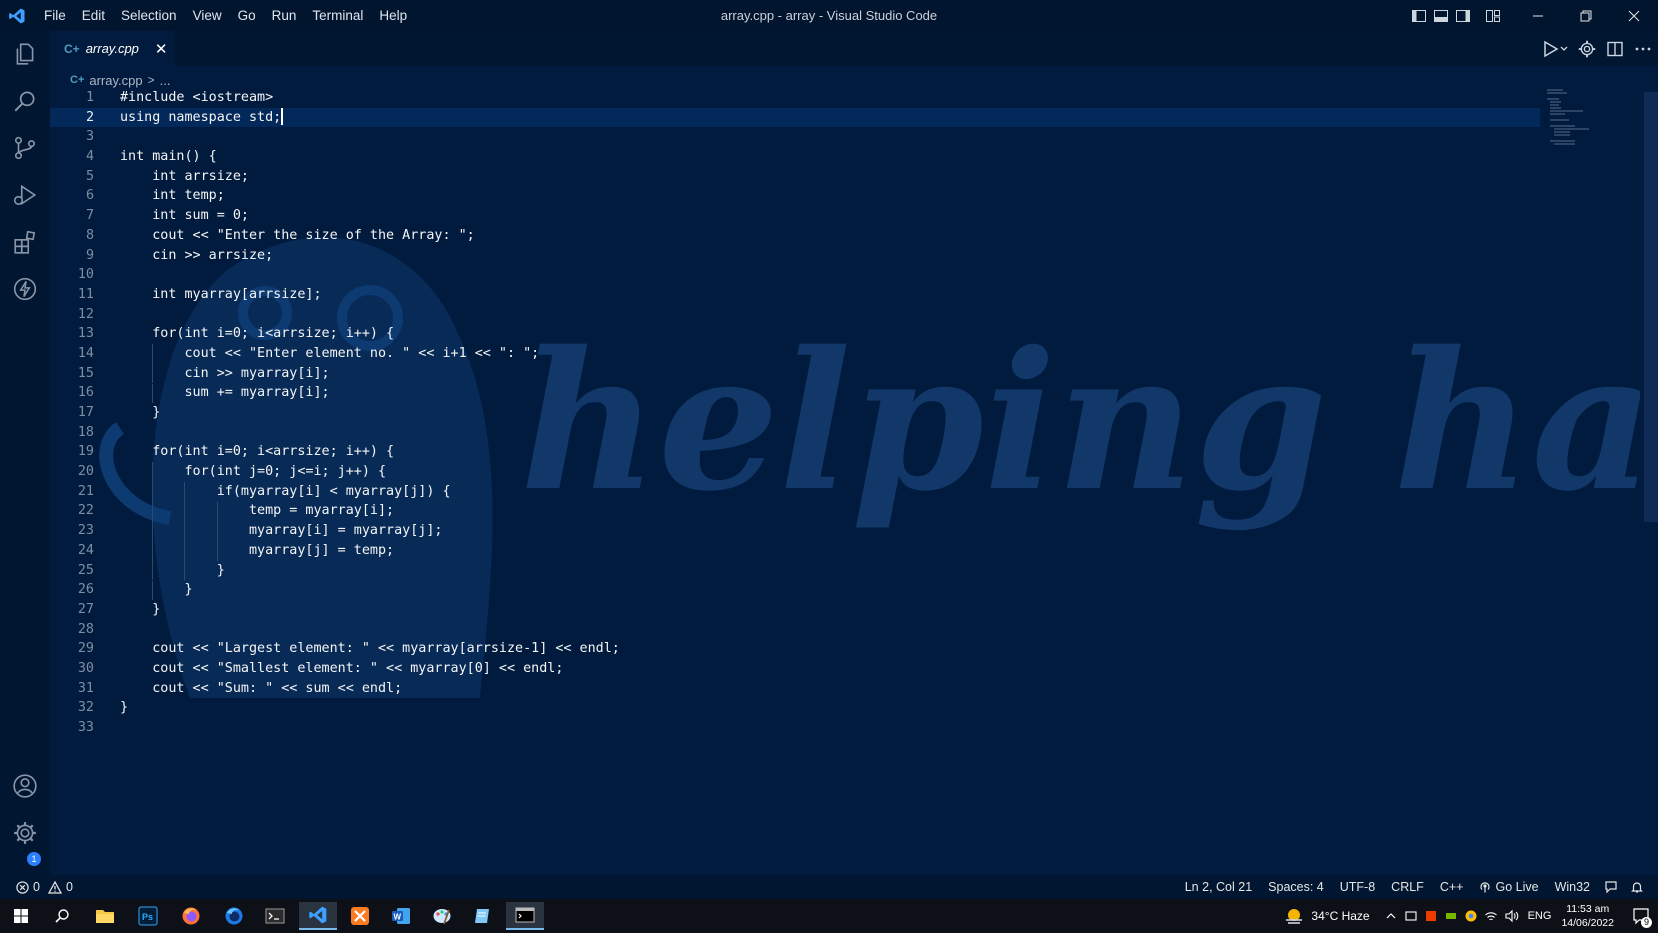 This screenshot has width=1658, height=933. Describe the element at coordinates (105, 916) in the screenshot. I see `file-explorer-app` at that location.